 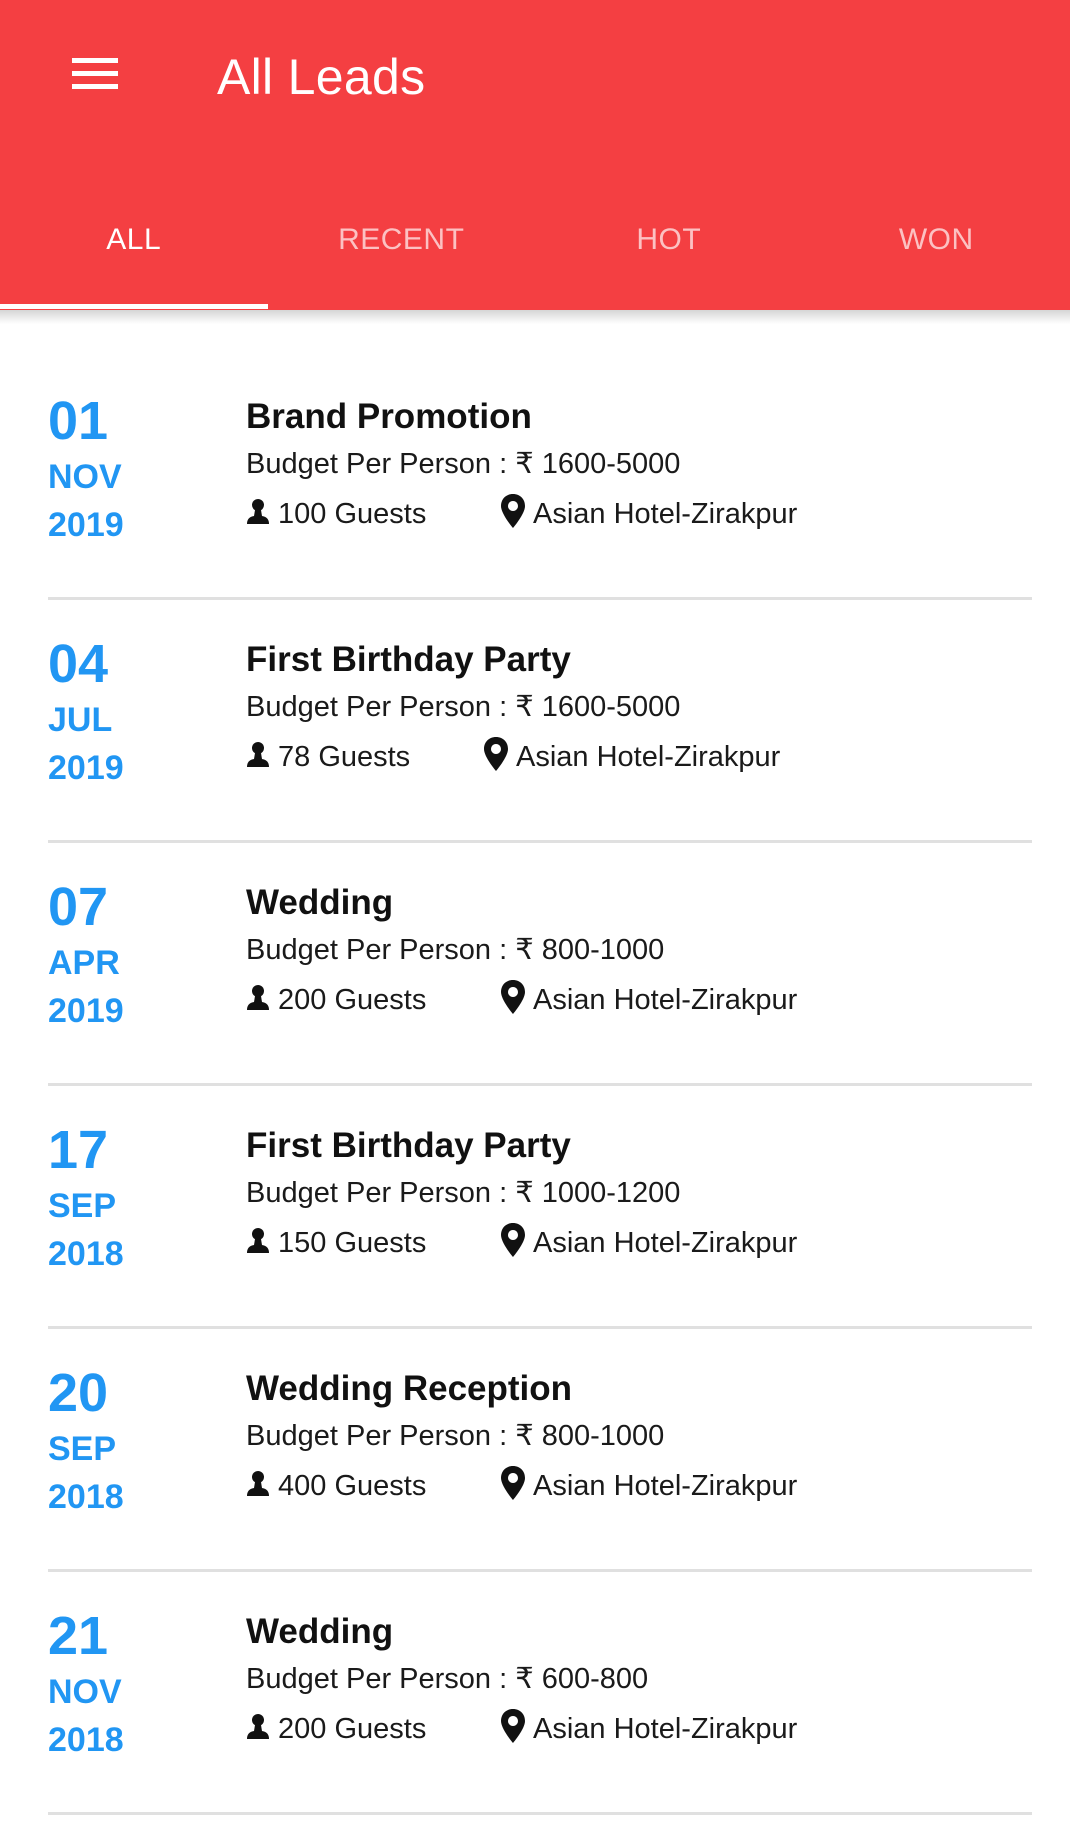 I want to click on tab-won: WON, so click(x=936, y=250).